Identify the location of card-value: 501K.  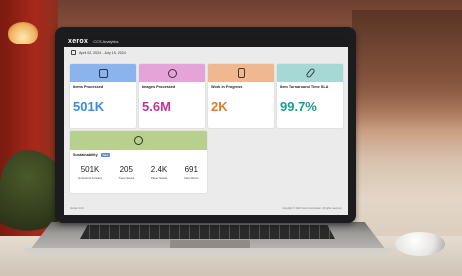
(89, 106).